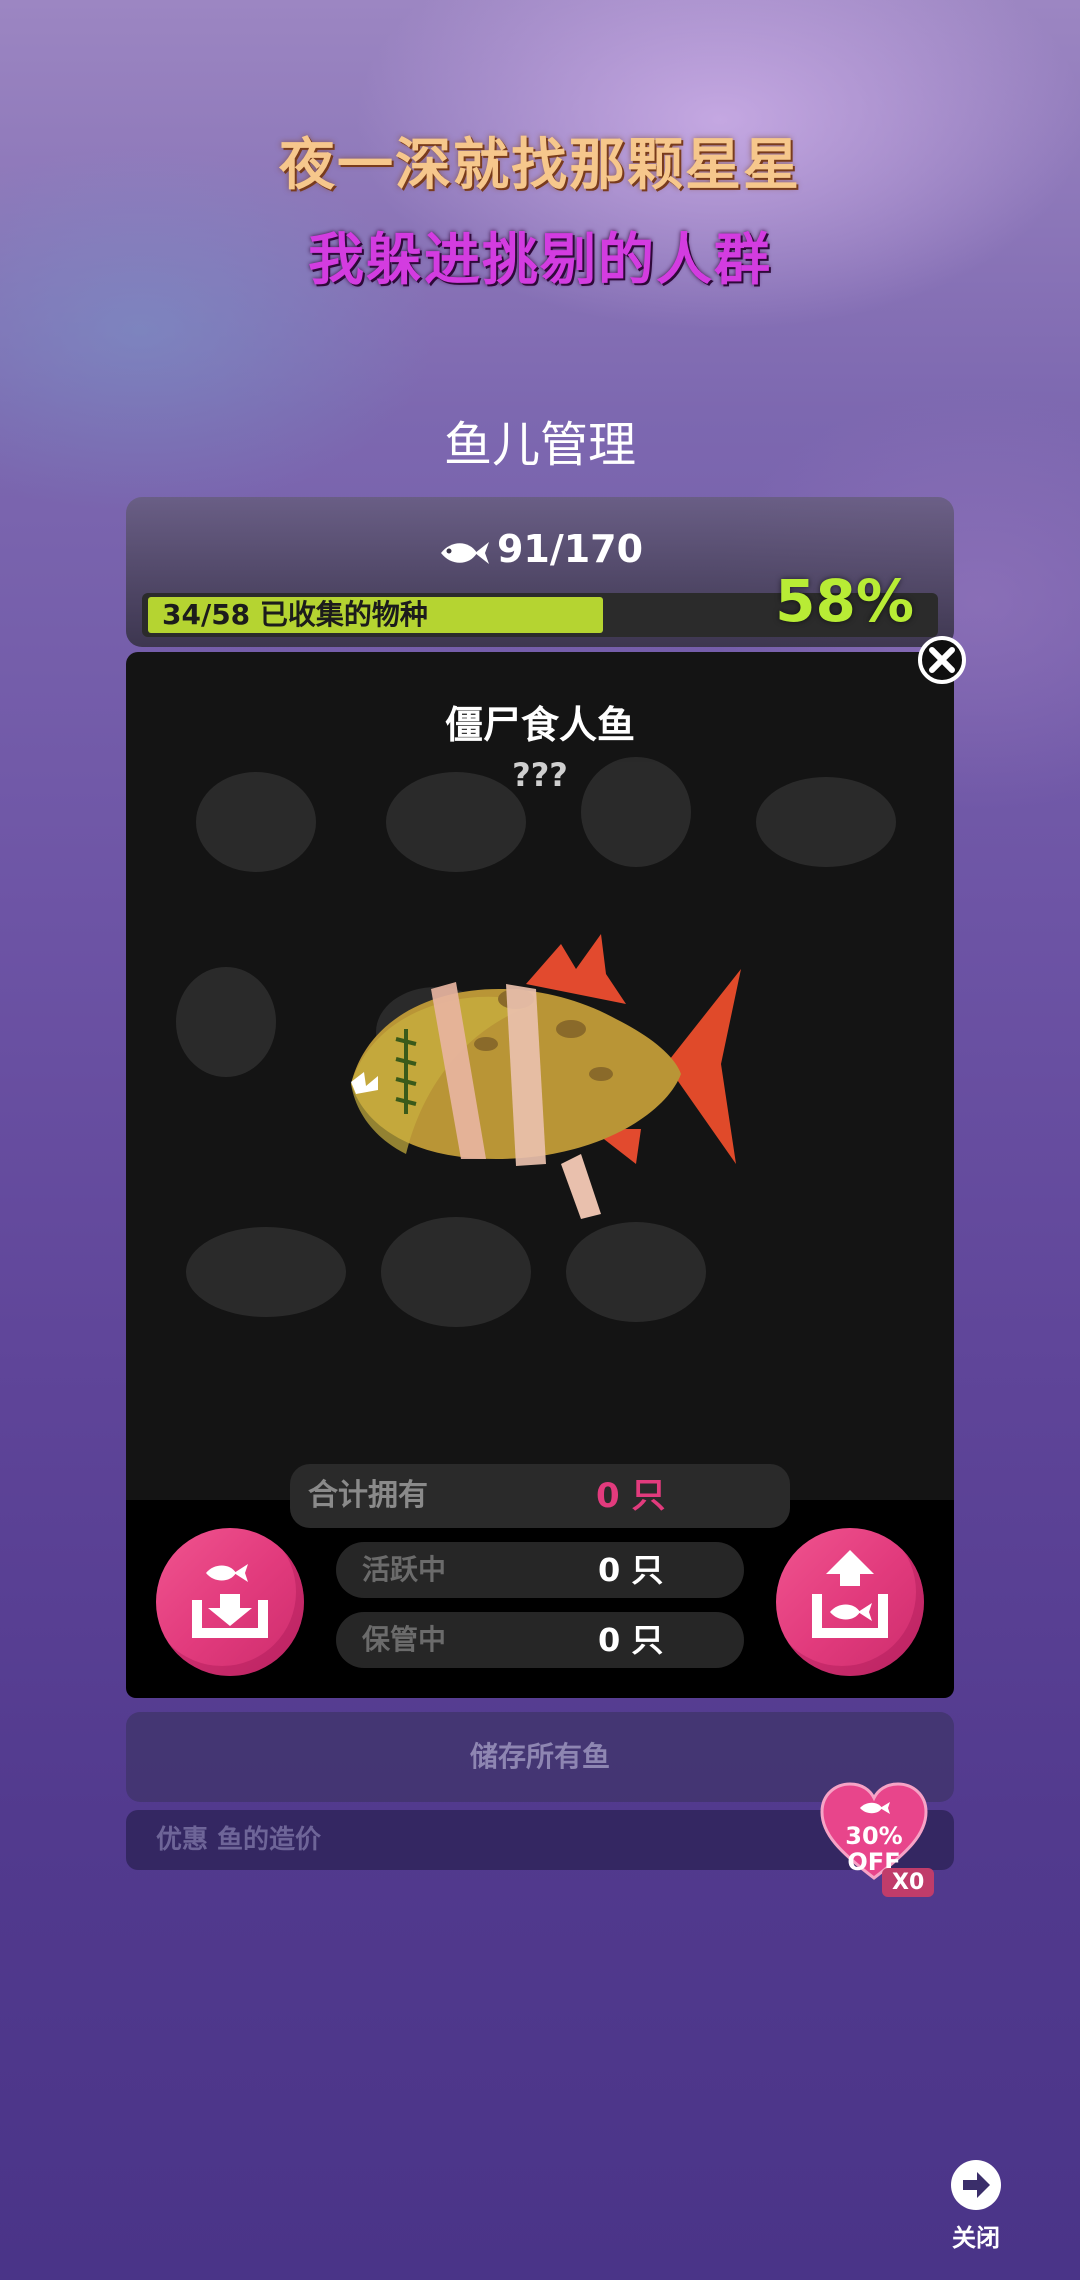 This screenshot has height=2280, width=1080. I want to click on fish-icon, so click(464, 553).